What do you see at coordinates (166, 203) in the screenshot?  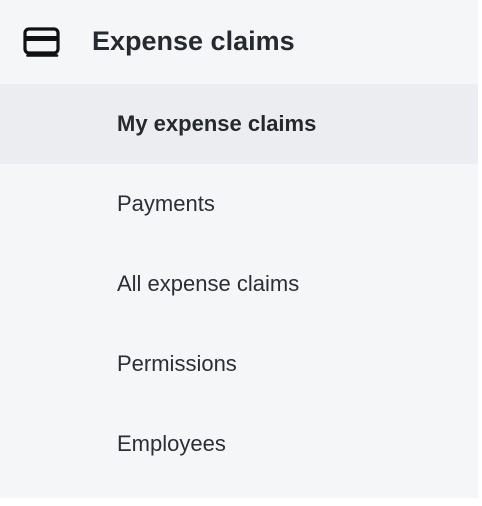 I see `nav-item-label: Payments` at bounding box center [166, 203].